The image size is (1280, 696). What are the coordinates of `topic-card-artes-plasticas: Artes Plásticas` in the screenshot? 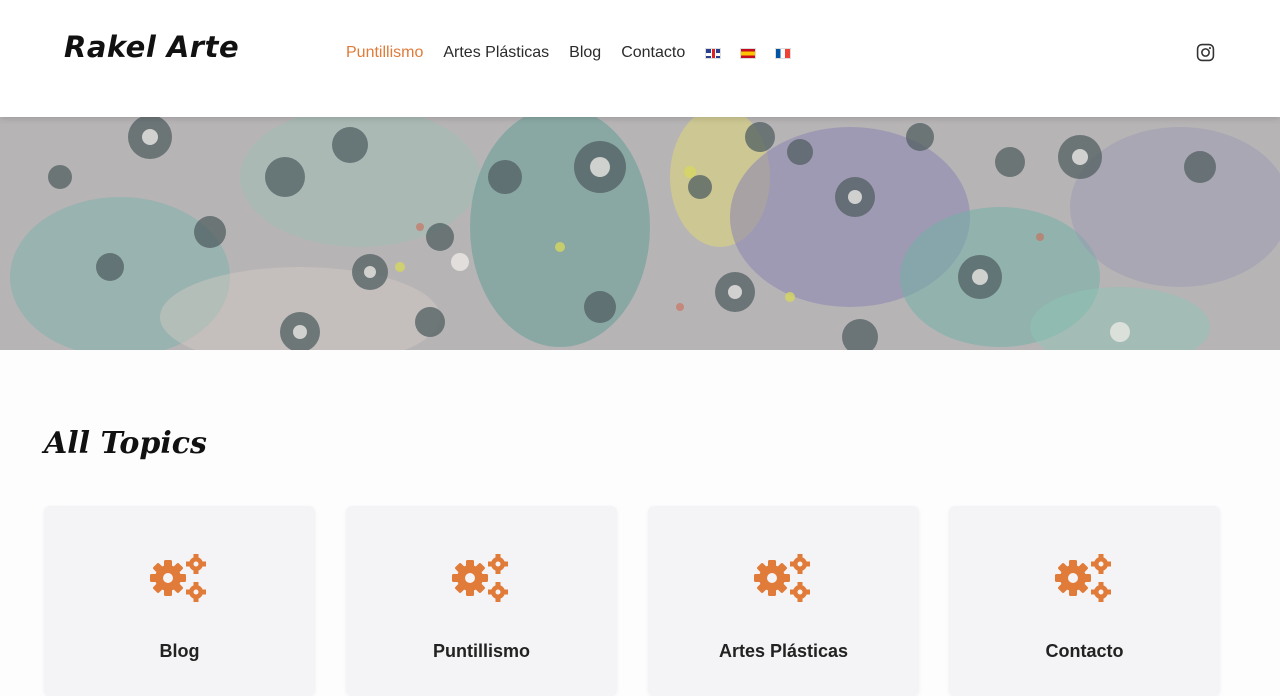 It's located at (783, 601).